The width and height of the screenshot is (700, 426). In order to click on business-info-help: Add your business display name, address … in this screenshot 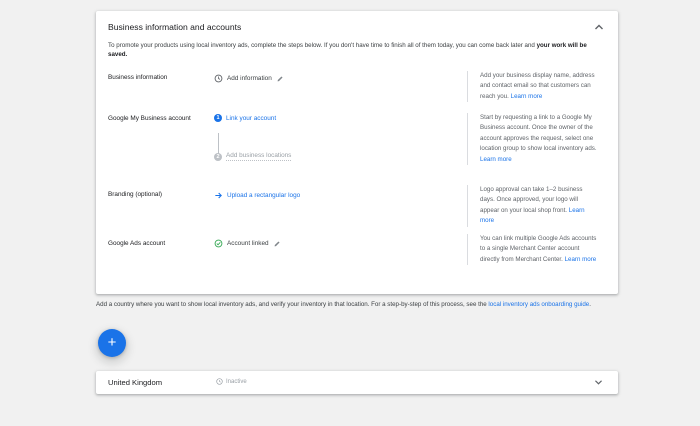, I will do `click(532, 87)`.